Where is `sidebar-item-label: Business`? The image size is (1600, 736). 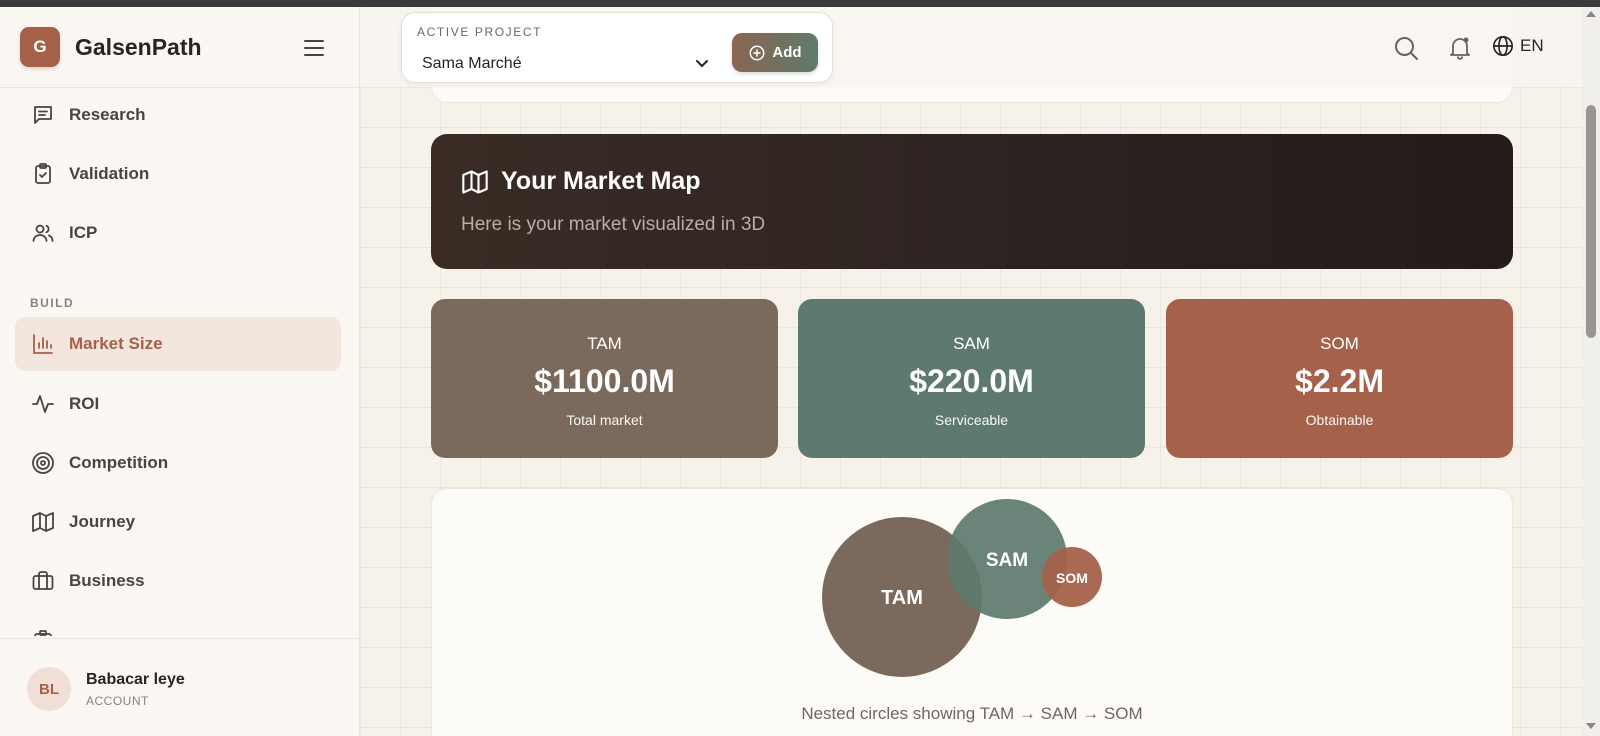 sidebar-item-label: Business is located at coordinates (107, 580).